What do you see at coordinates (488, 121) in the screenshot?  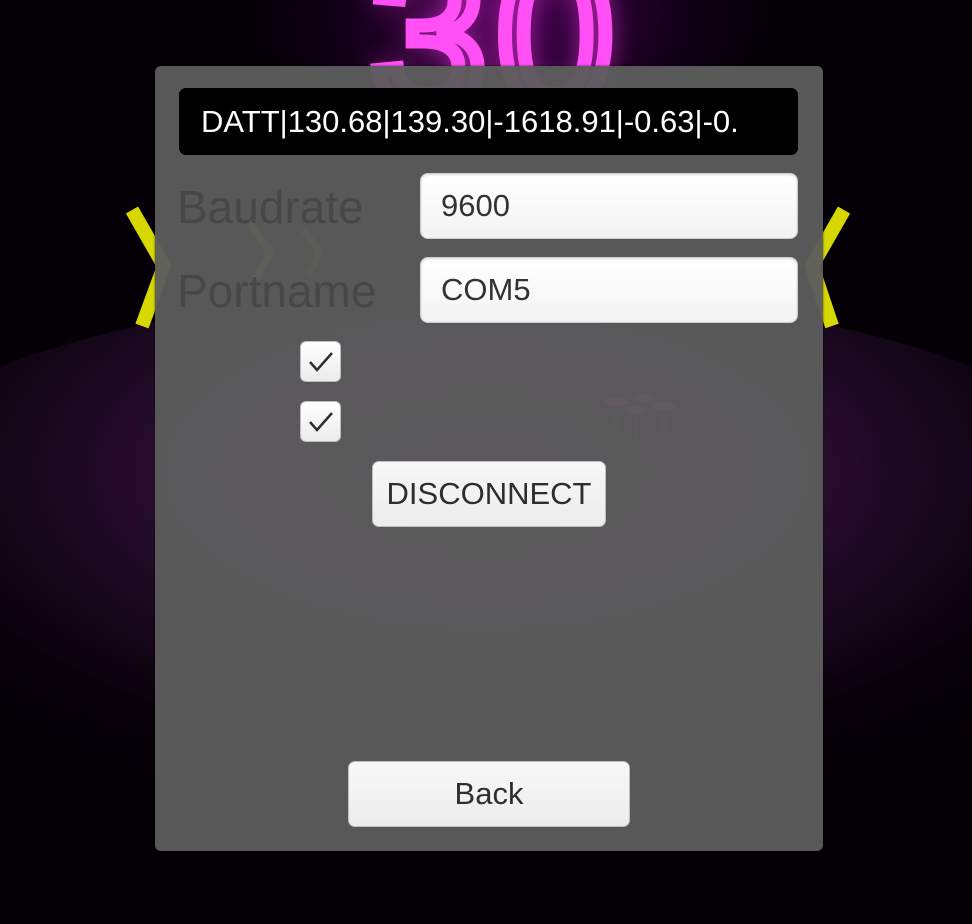 I see `serial-data-readout: DATT|130.68|139.30|-1618.91|-0.63|-0.` at bounding box center [488, 121].